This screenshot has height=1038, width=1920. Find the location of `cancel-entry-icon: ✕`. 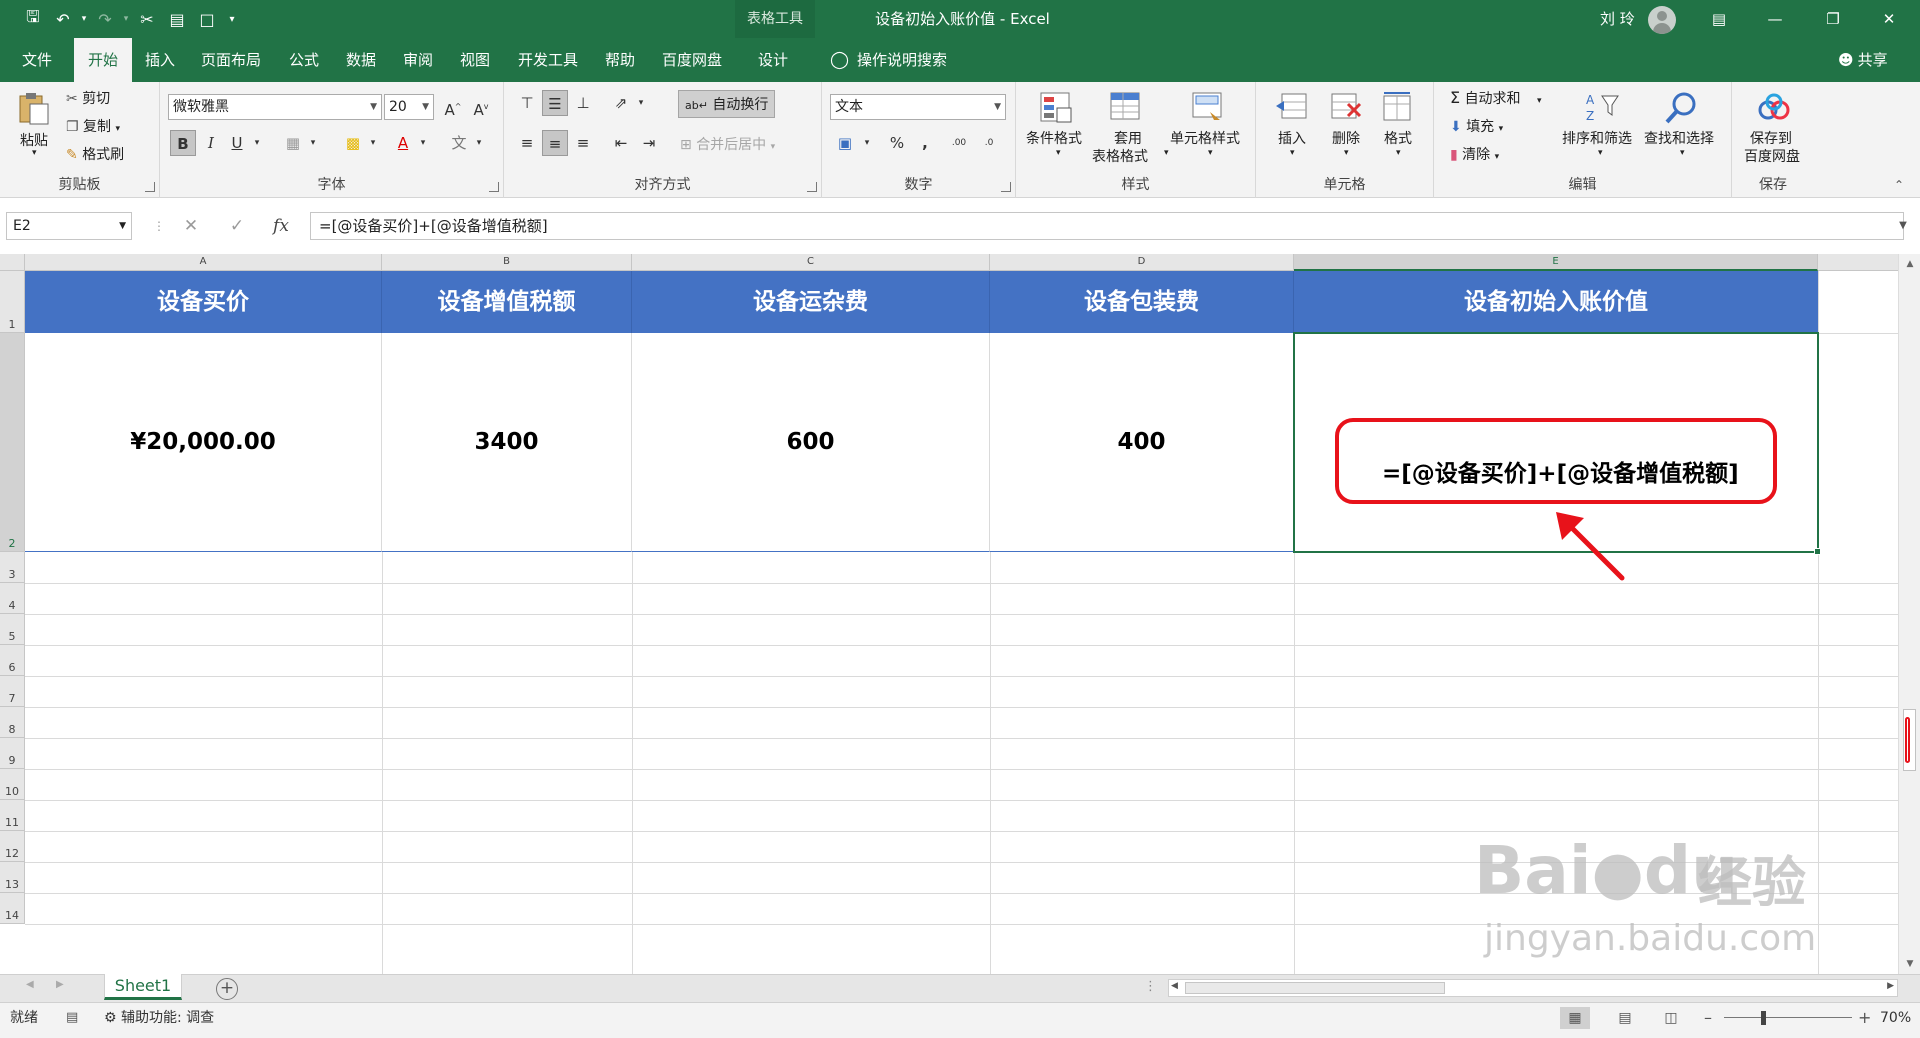

cancel-entry-icon: ✕ is located at coordinates (191, 226).